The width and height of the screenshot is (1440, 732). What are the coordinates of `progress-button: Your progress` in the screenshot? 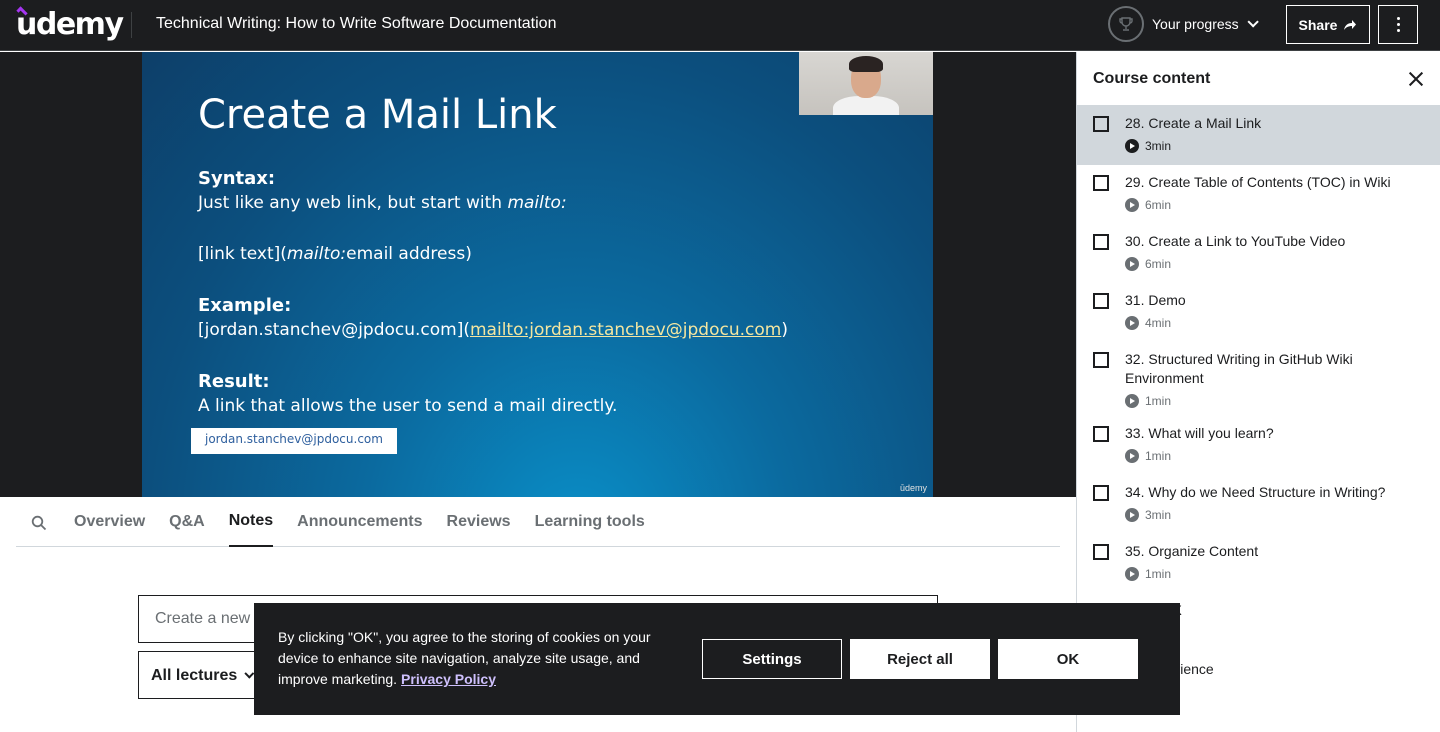 It's located at (1183, 24).